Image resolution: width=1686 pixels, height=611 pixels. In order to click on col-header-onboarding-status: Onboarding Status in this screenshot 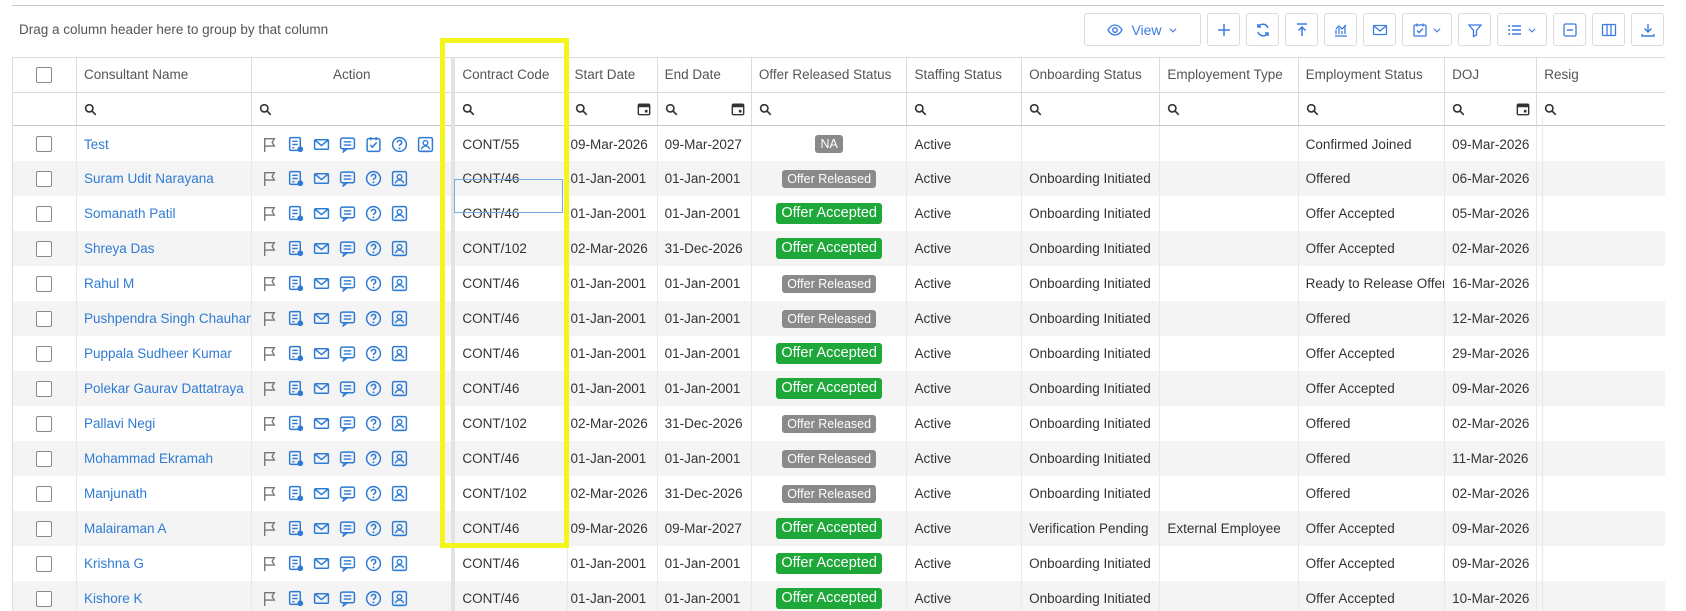, I will do `click(1091, 75)`.